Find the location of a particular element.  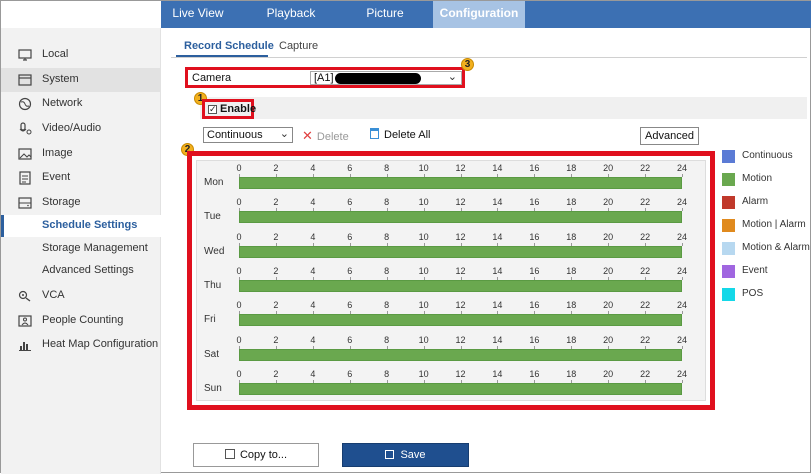

chevron-down-icon: ⌄ is located at coordinates (284, 134).